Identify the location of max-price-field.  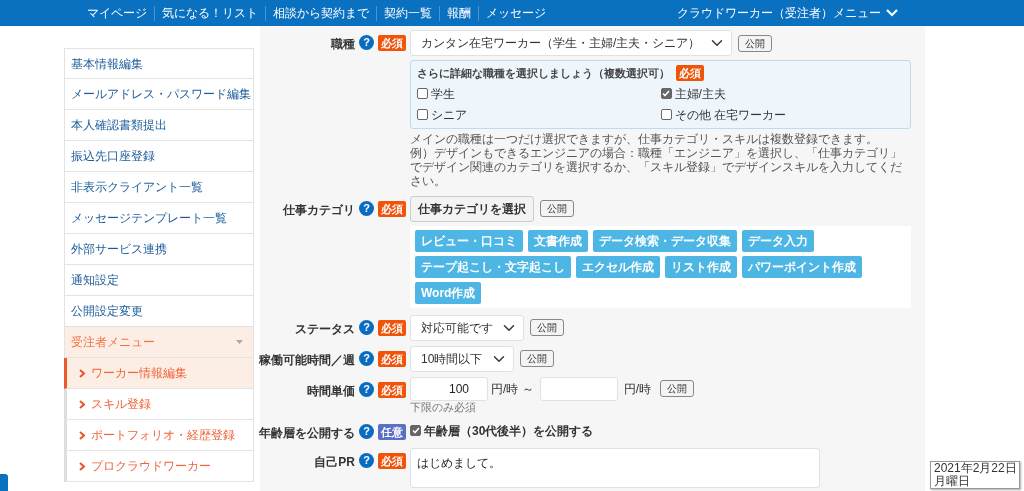
(578, 388).